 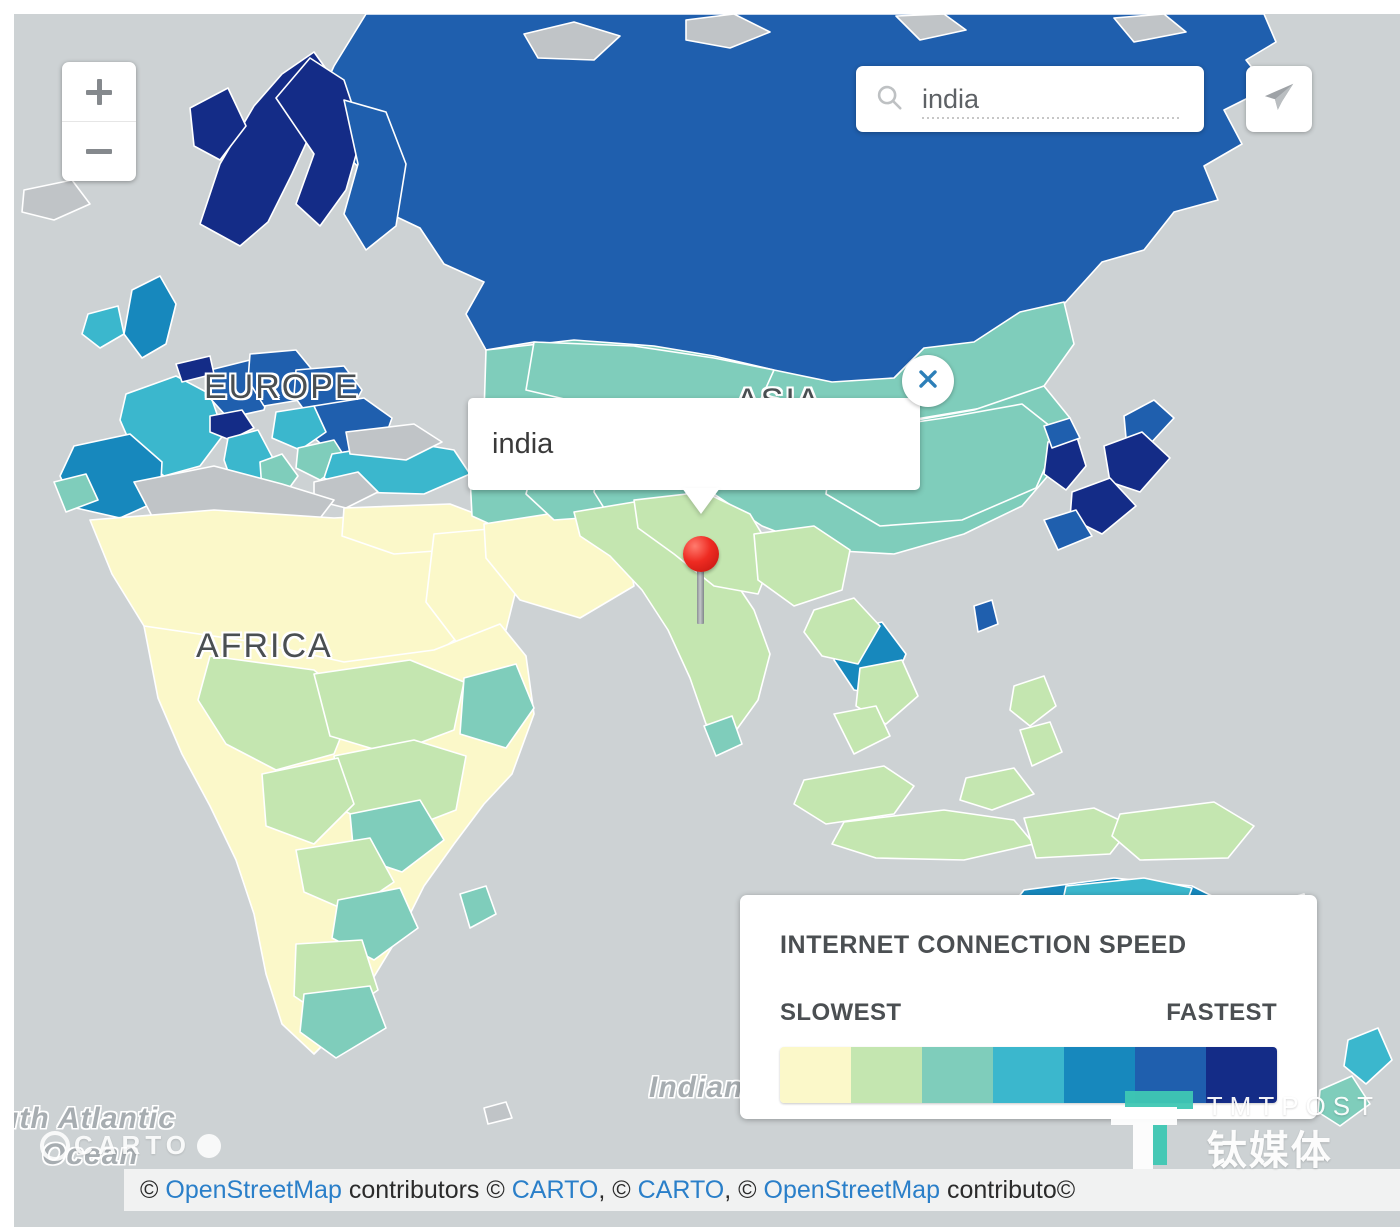 I want to click on legend-color-ramp, so click(x=1028, y=1075).